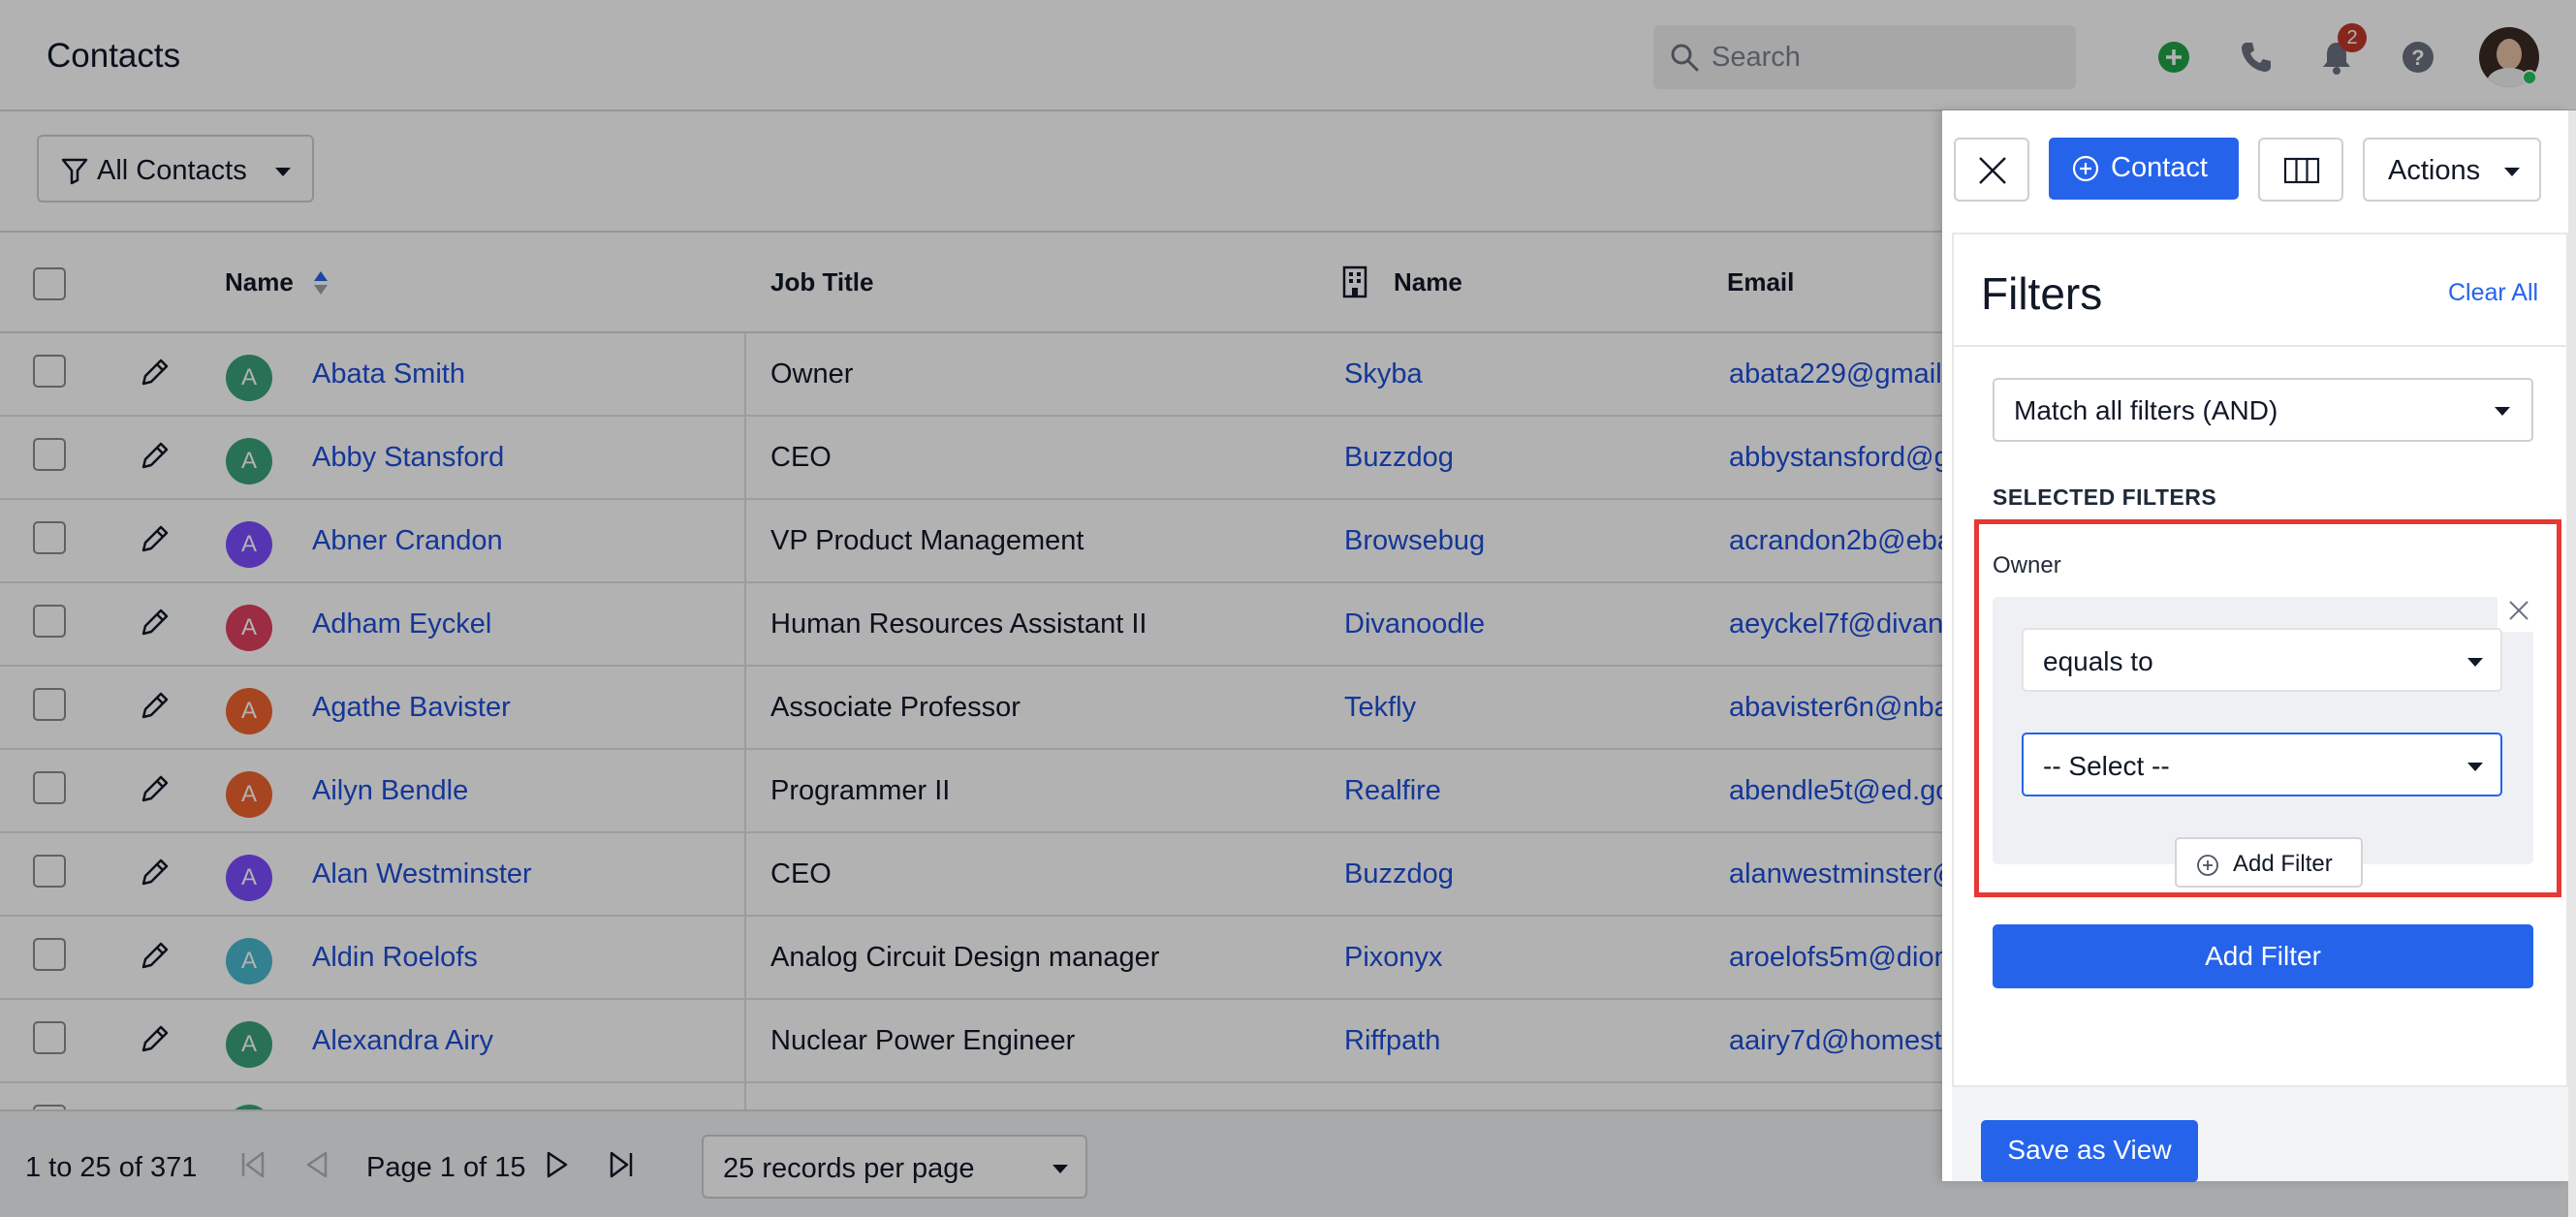 The image size is (2576, 1217). What do you see at coordinates (252, 1165) in the screenshot?
I see `first-page-icon` at bounding box center [252, 1165].